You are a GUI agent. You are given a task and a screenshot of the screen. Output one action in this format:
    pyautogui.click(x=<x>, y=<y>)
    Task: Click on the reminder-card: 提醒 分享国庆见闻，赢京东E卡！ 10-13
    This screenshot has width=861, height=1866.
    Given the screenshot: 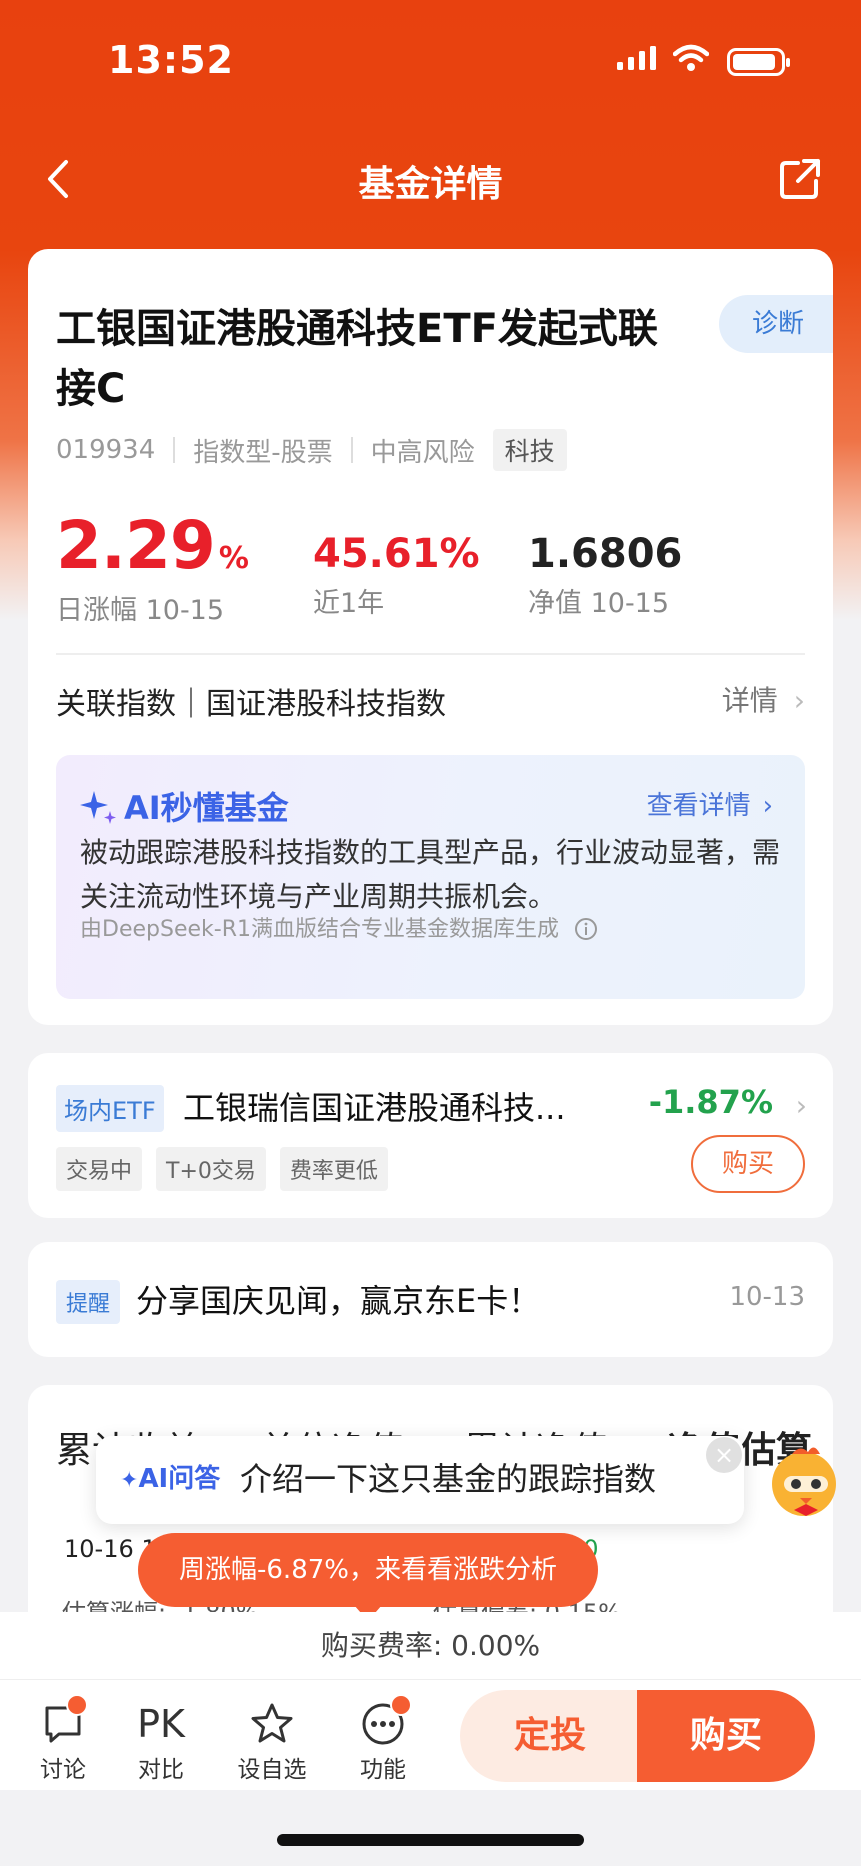 What is the action you would take?
    pyautogui.click(x=430, y=1299)
    